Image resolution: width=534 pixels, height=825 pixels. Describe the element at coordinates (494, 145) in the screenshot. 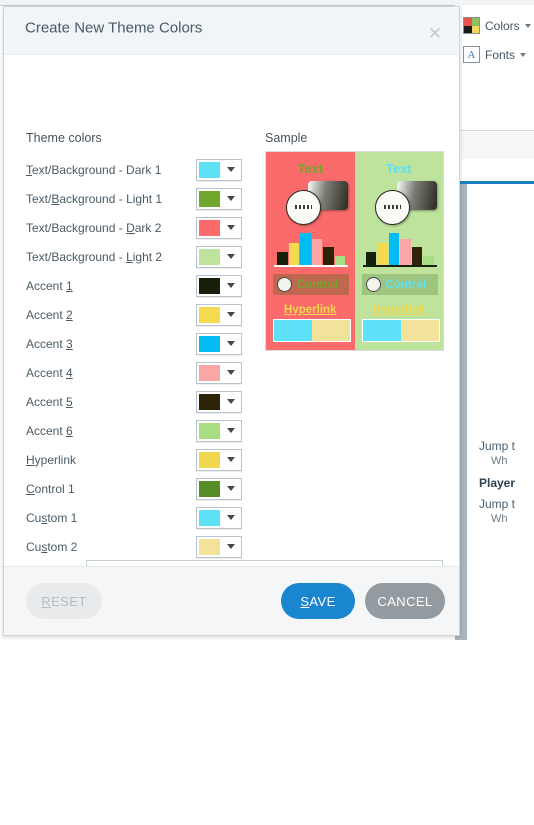

I see `ribbon-filler` at that location.